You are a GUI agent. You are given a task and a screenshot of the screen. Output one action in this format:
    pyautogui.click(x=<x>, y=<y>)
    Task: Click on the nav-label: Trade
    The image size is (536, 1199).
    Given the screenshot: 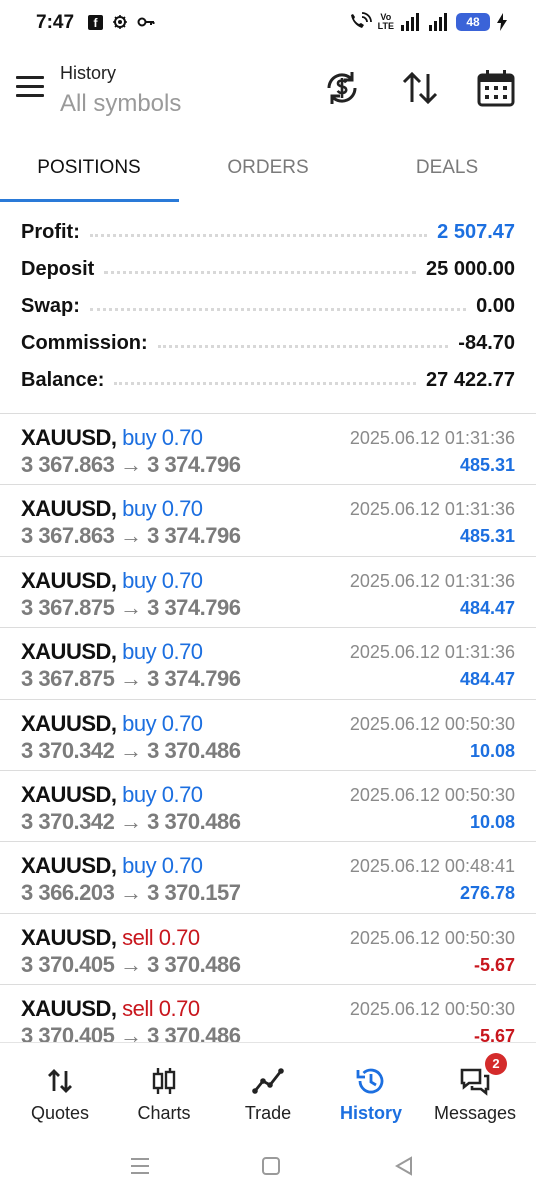 What is the action you would take?
    pyautogui.click(x=268, y=1113)
    